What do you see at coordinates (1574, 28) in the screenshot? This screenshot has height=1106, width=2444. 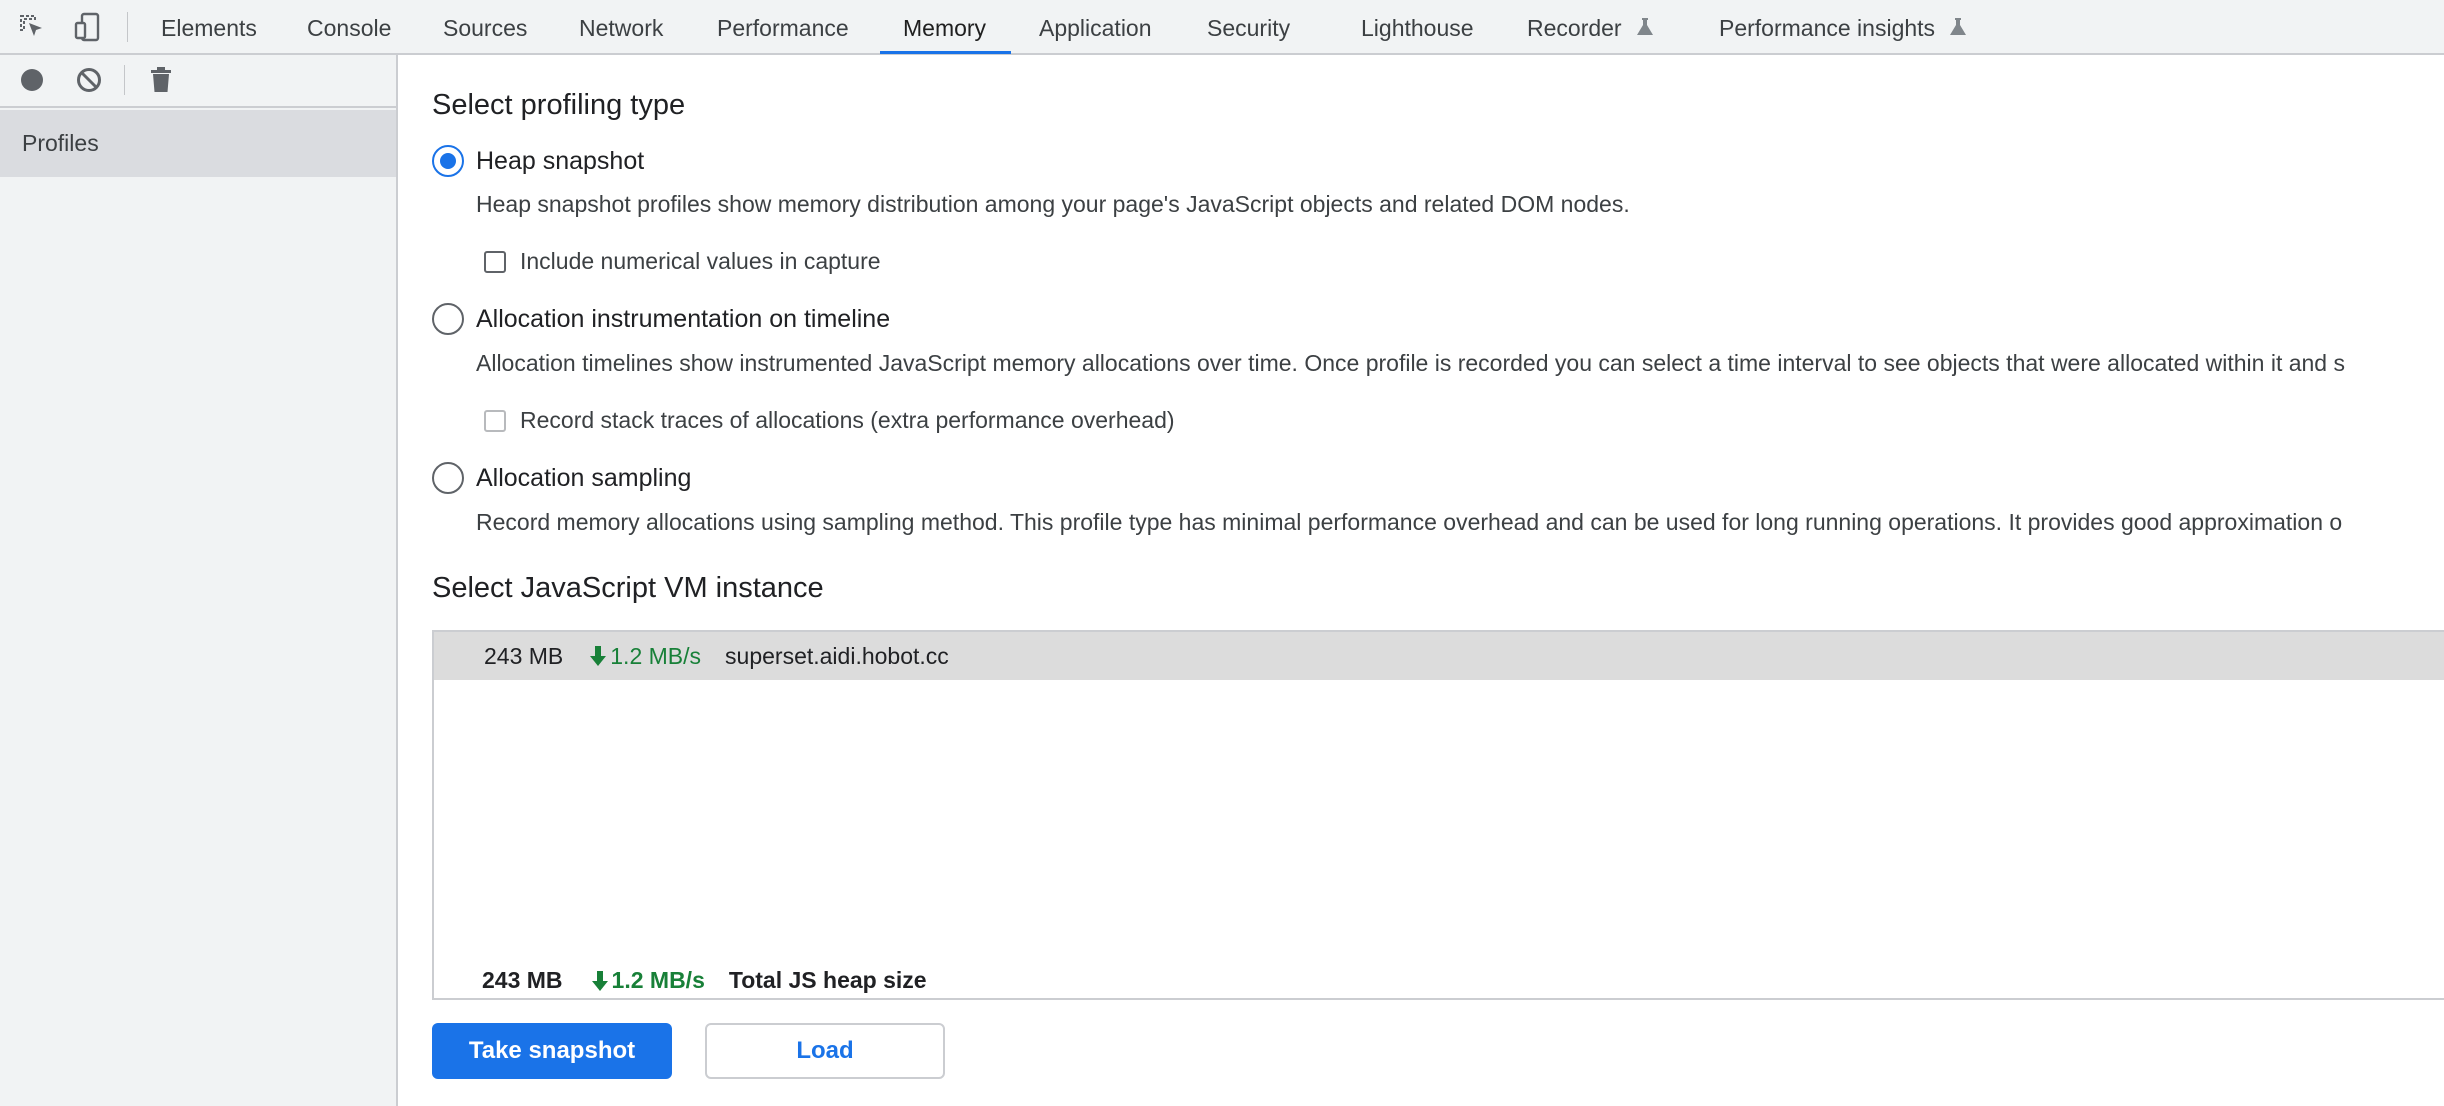 I see `tab-recorder-label: Recorder` at bounding box center [1574, 28].